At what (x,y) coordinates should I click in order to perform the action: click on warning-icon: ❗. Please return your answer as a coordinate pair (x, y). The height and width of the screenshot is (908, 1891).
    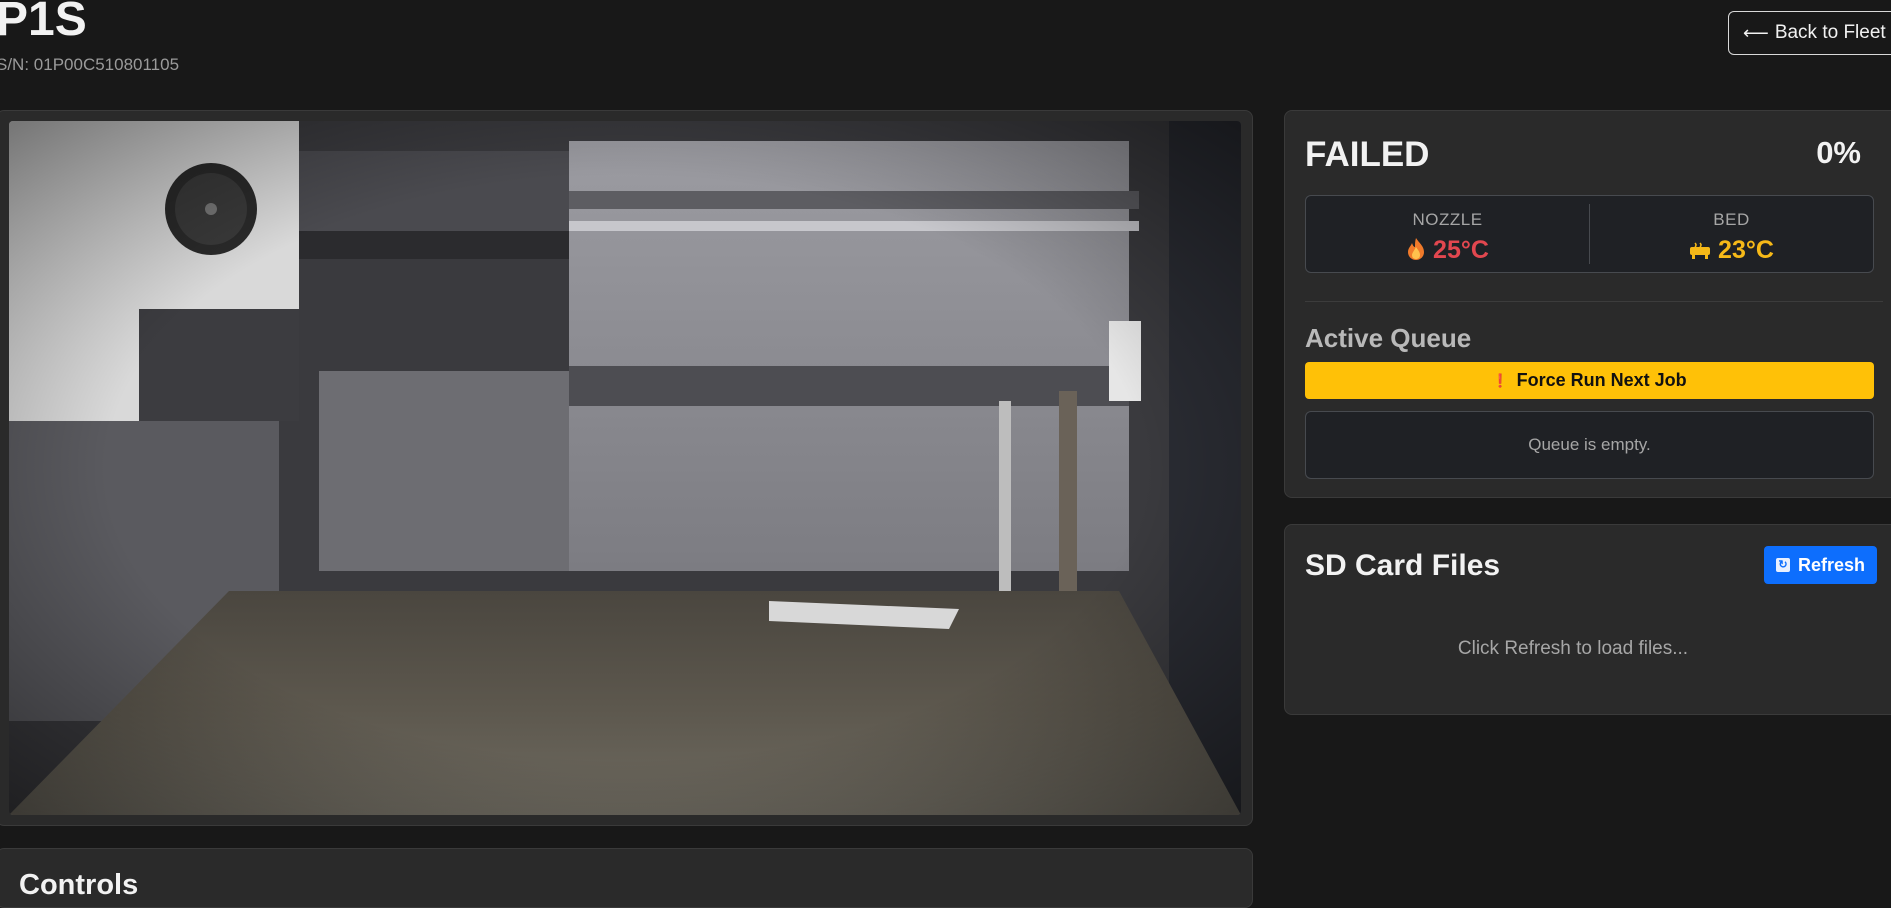
    Looking at the image, I should click on (1500, 380).